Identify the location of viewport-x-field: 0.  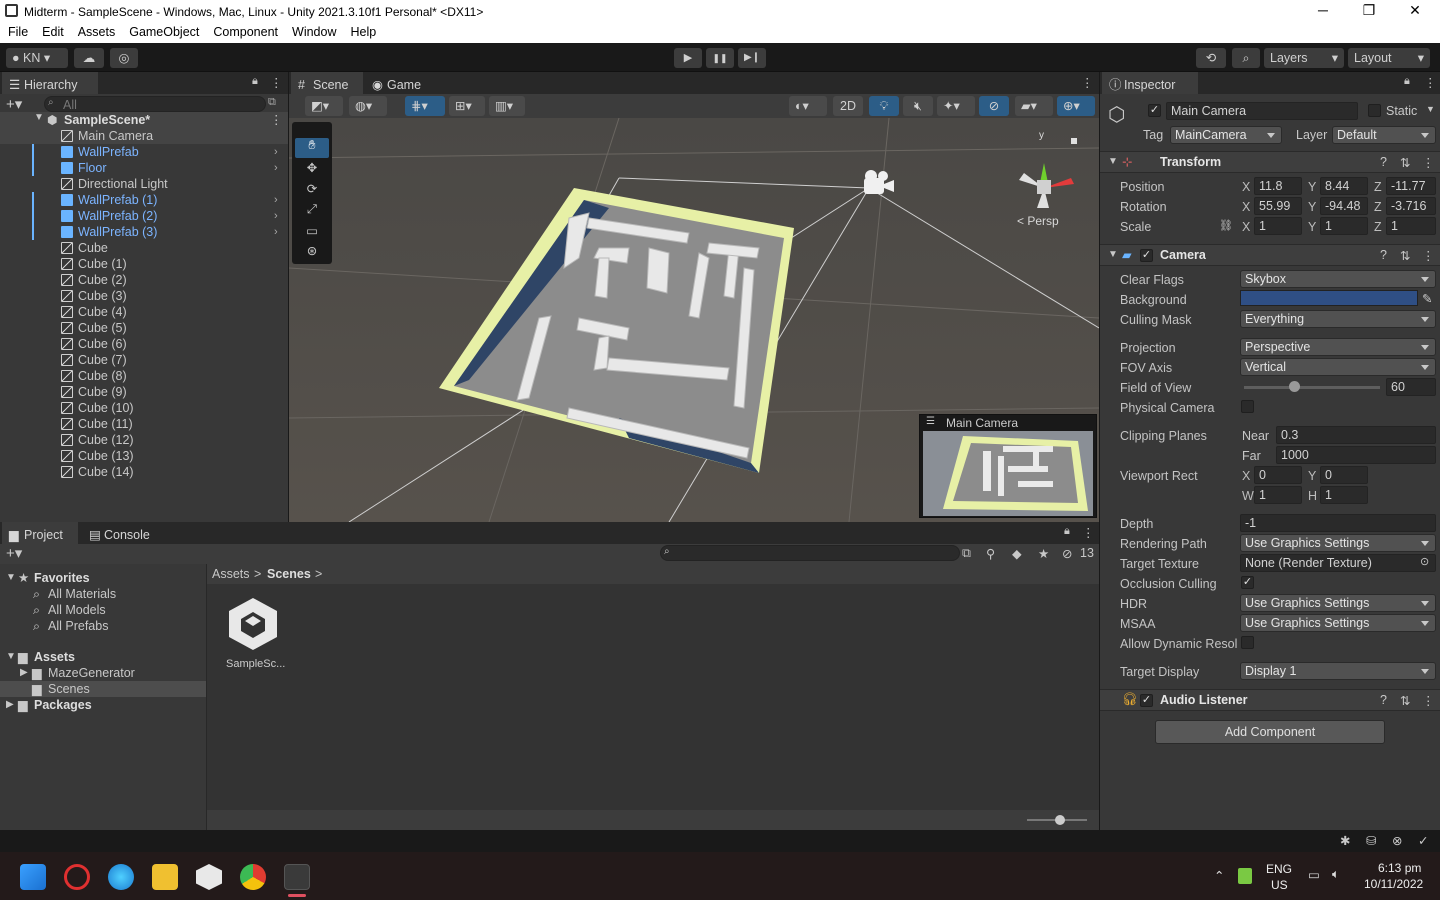
(1278, 475).